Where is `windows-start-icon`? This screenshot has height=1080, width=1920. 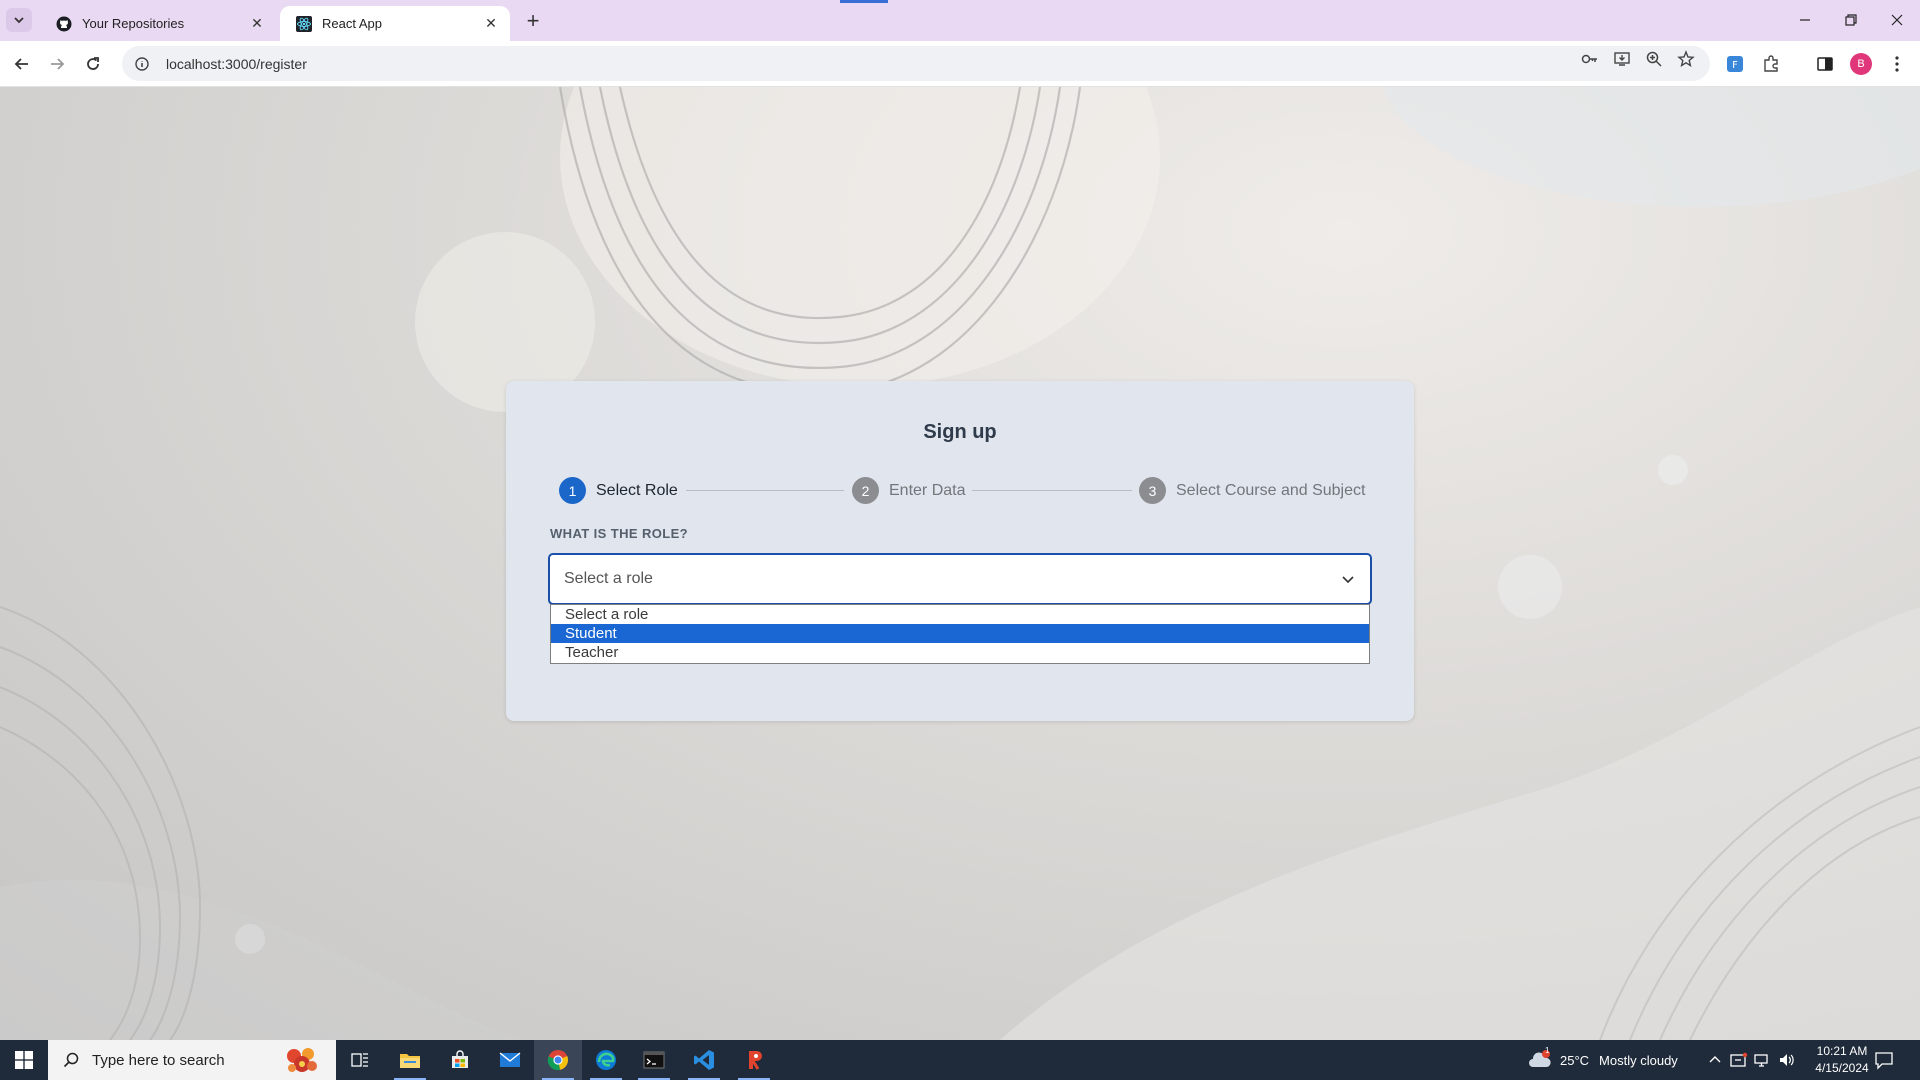 windows-start-icon is located at coordinates (24, 1060).